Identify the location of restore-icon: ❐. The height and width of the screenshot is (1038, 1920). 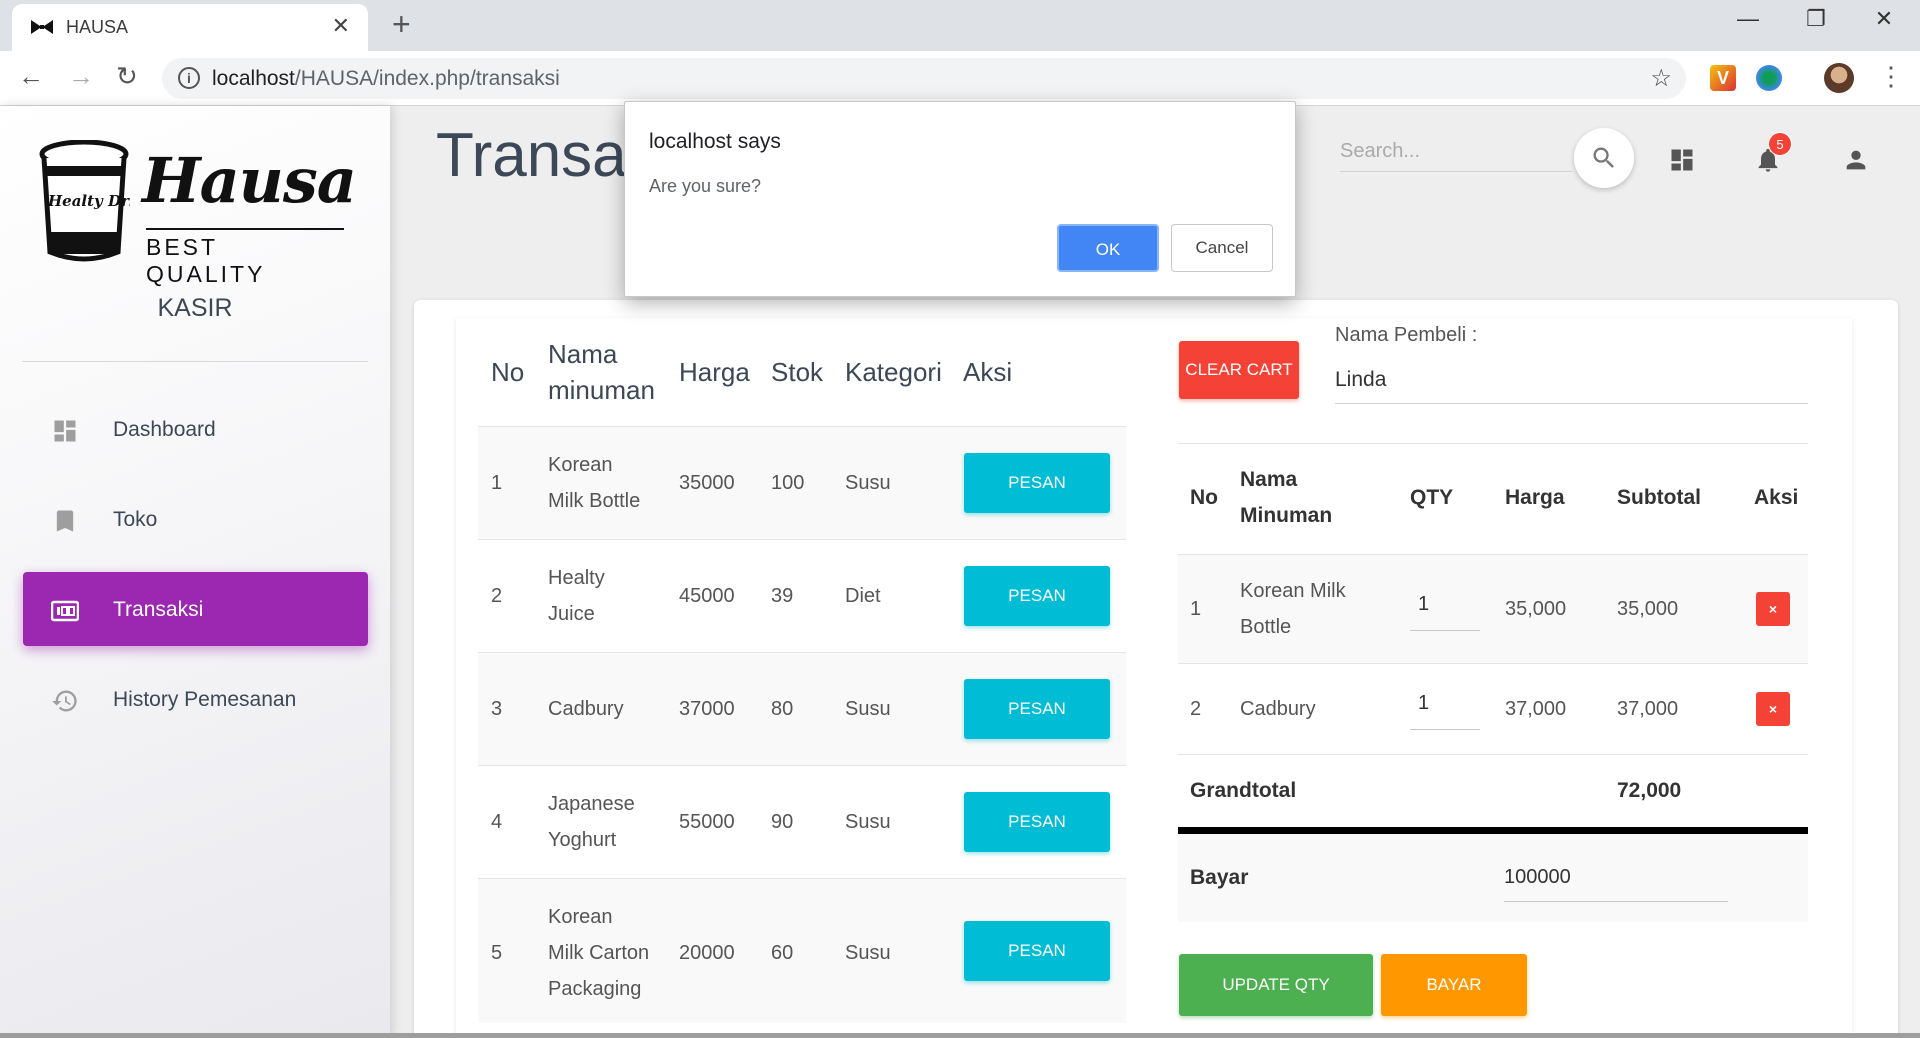
(1816, 19).